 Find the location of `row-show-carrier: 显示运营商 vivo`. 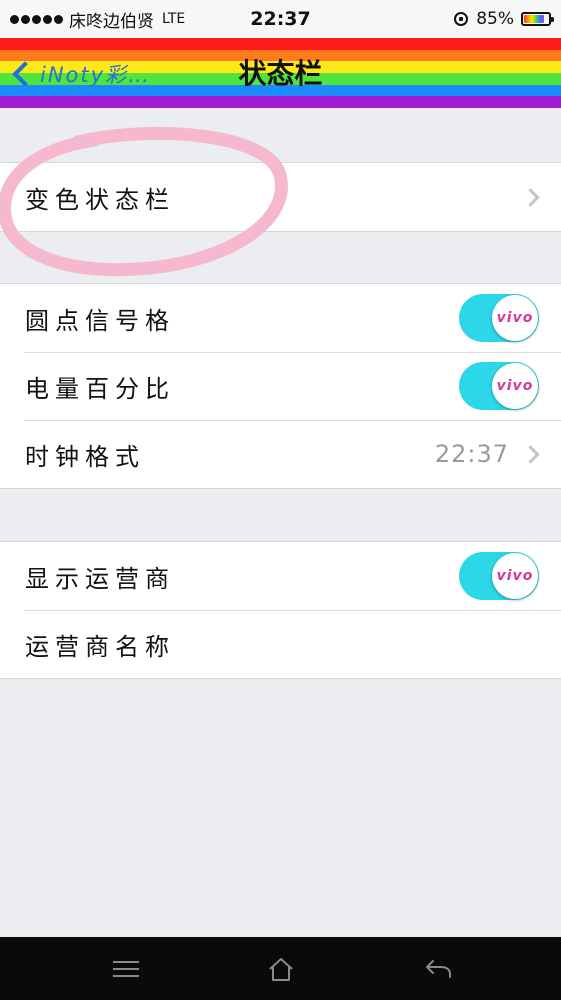

row-show-carrier: 显示运营商 vivo is located at coordinates (280, 576).